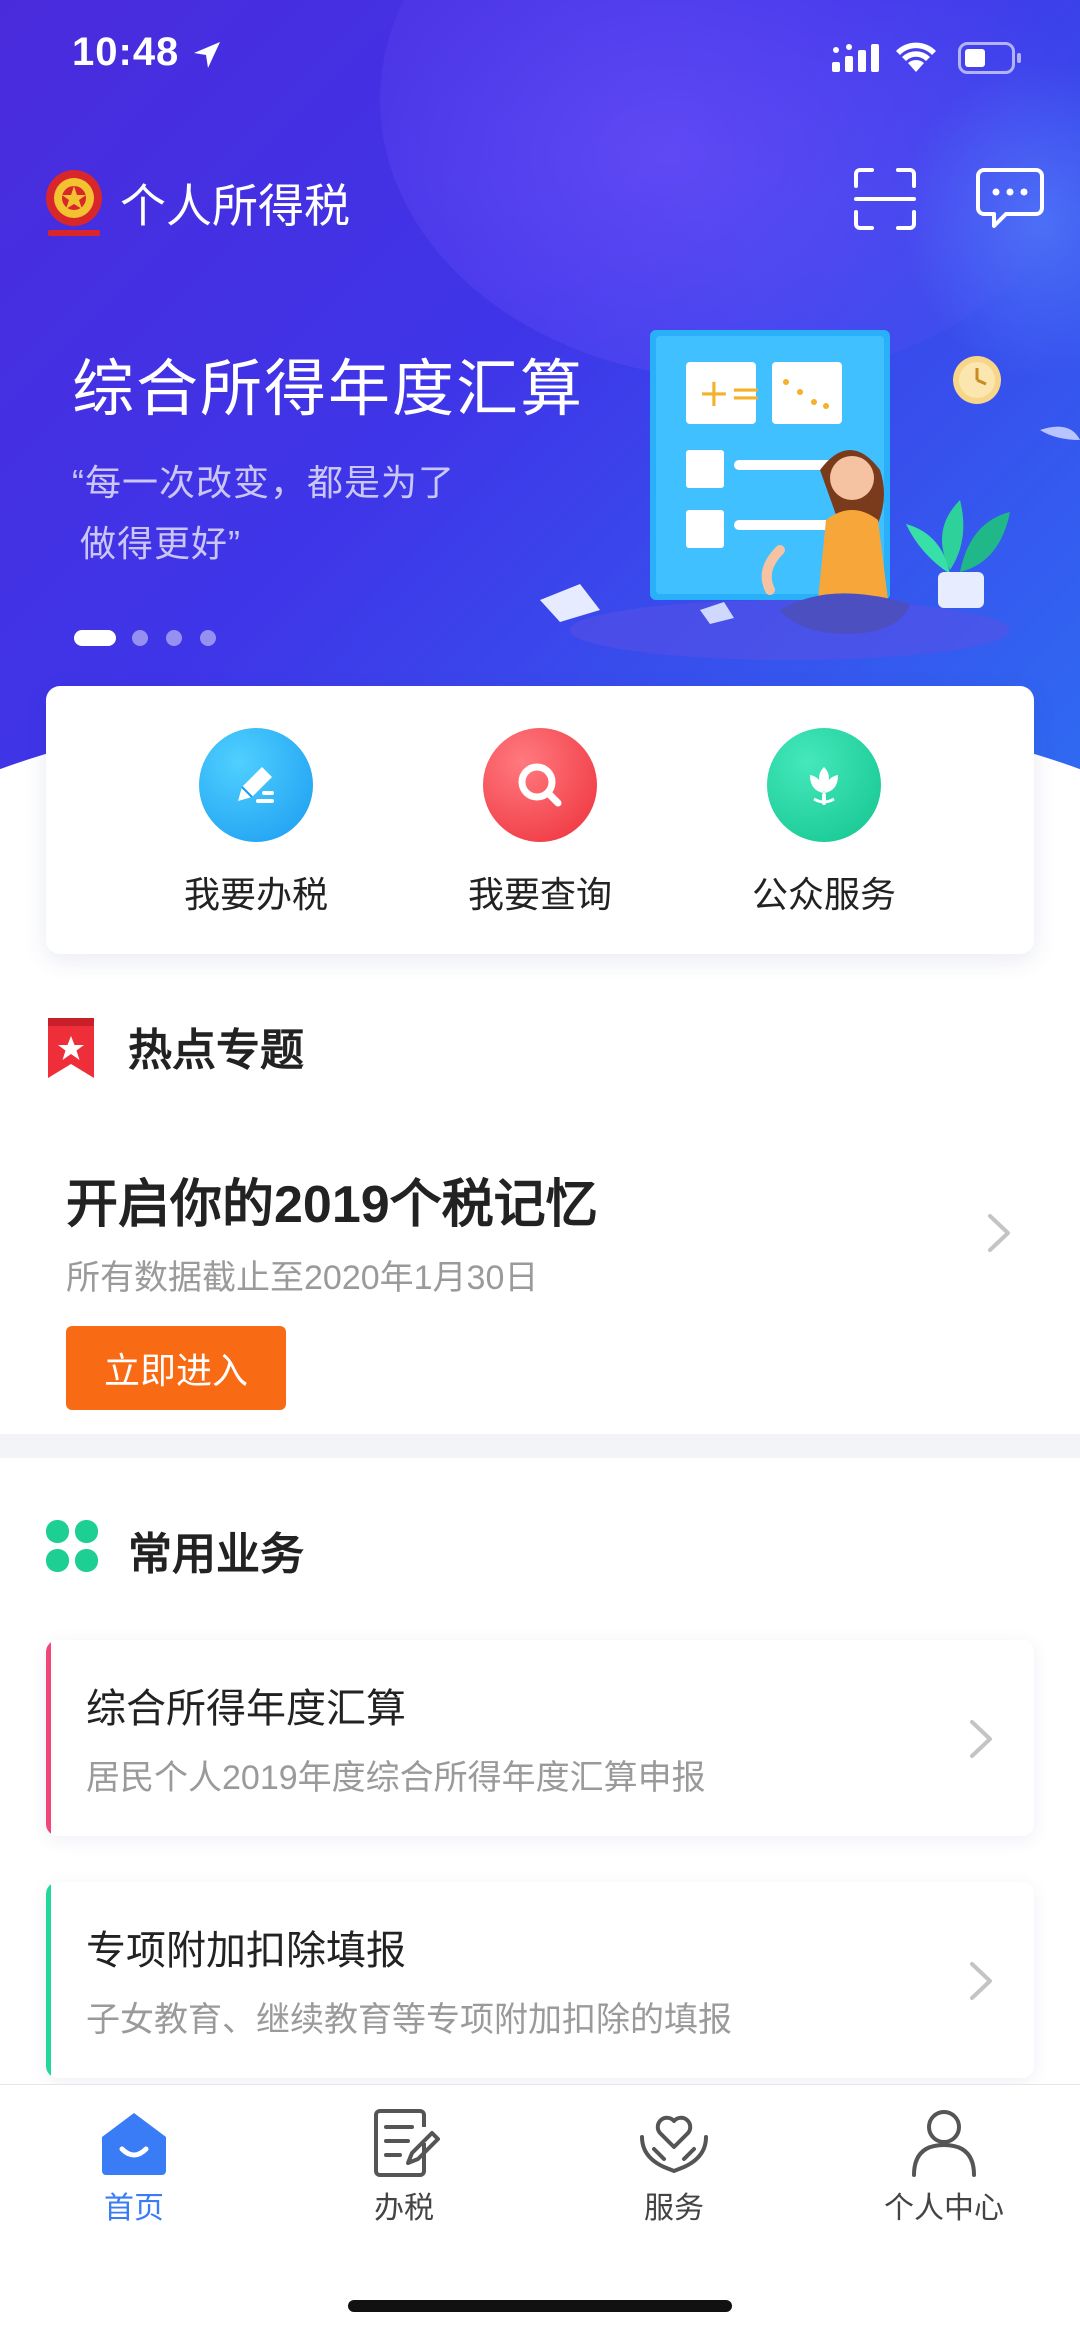  Describe the element at coordinates (396, 1778) in the screenshot. I see `service-subtitle: 居民个人2019年度综合所得年度汇算申报` at that location.